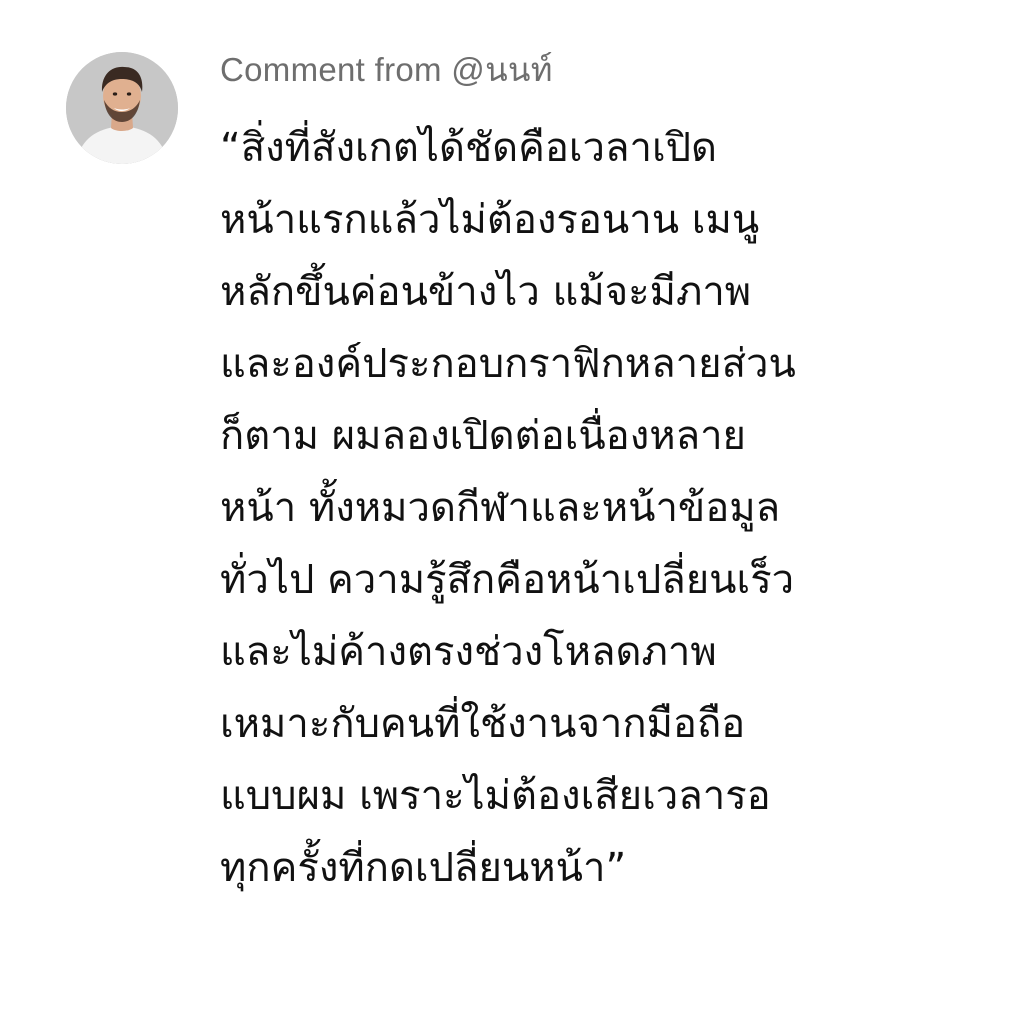  I want to click on comment-line-6: หน้า ทั้งหมวดกีฬาและหน้าข้อมูล, so click(500, 508).